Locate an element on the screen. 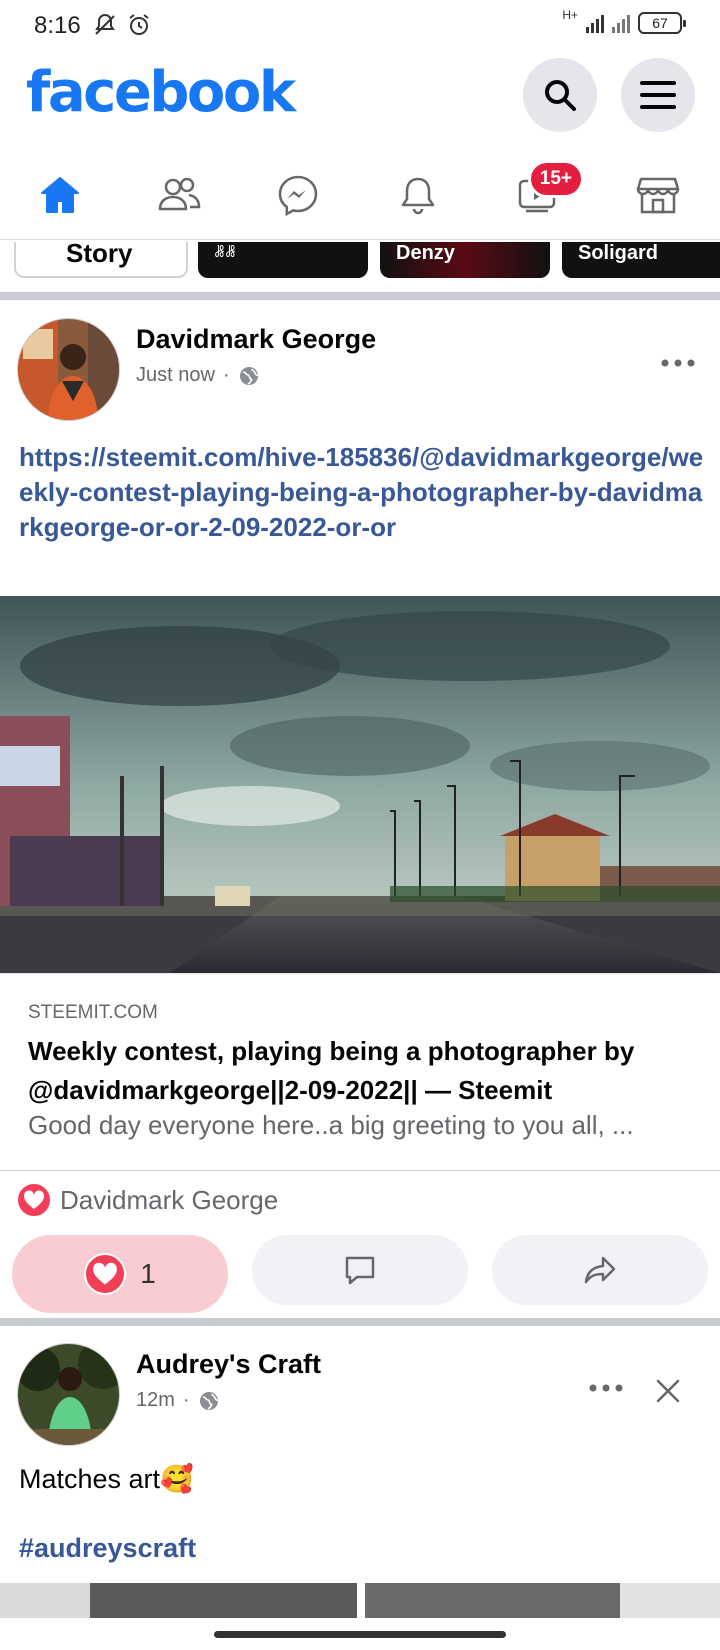  close-icon is located at coordinates (668, 1391).